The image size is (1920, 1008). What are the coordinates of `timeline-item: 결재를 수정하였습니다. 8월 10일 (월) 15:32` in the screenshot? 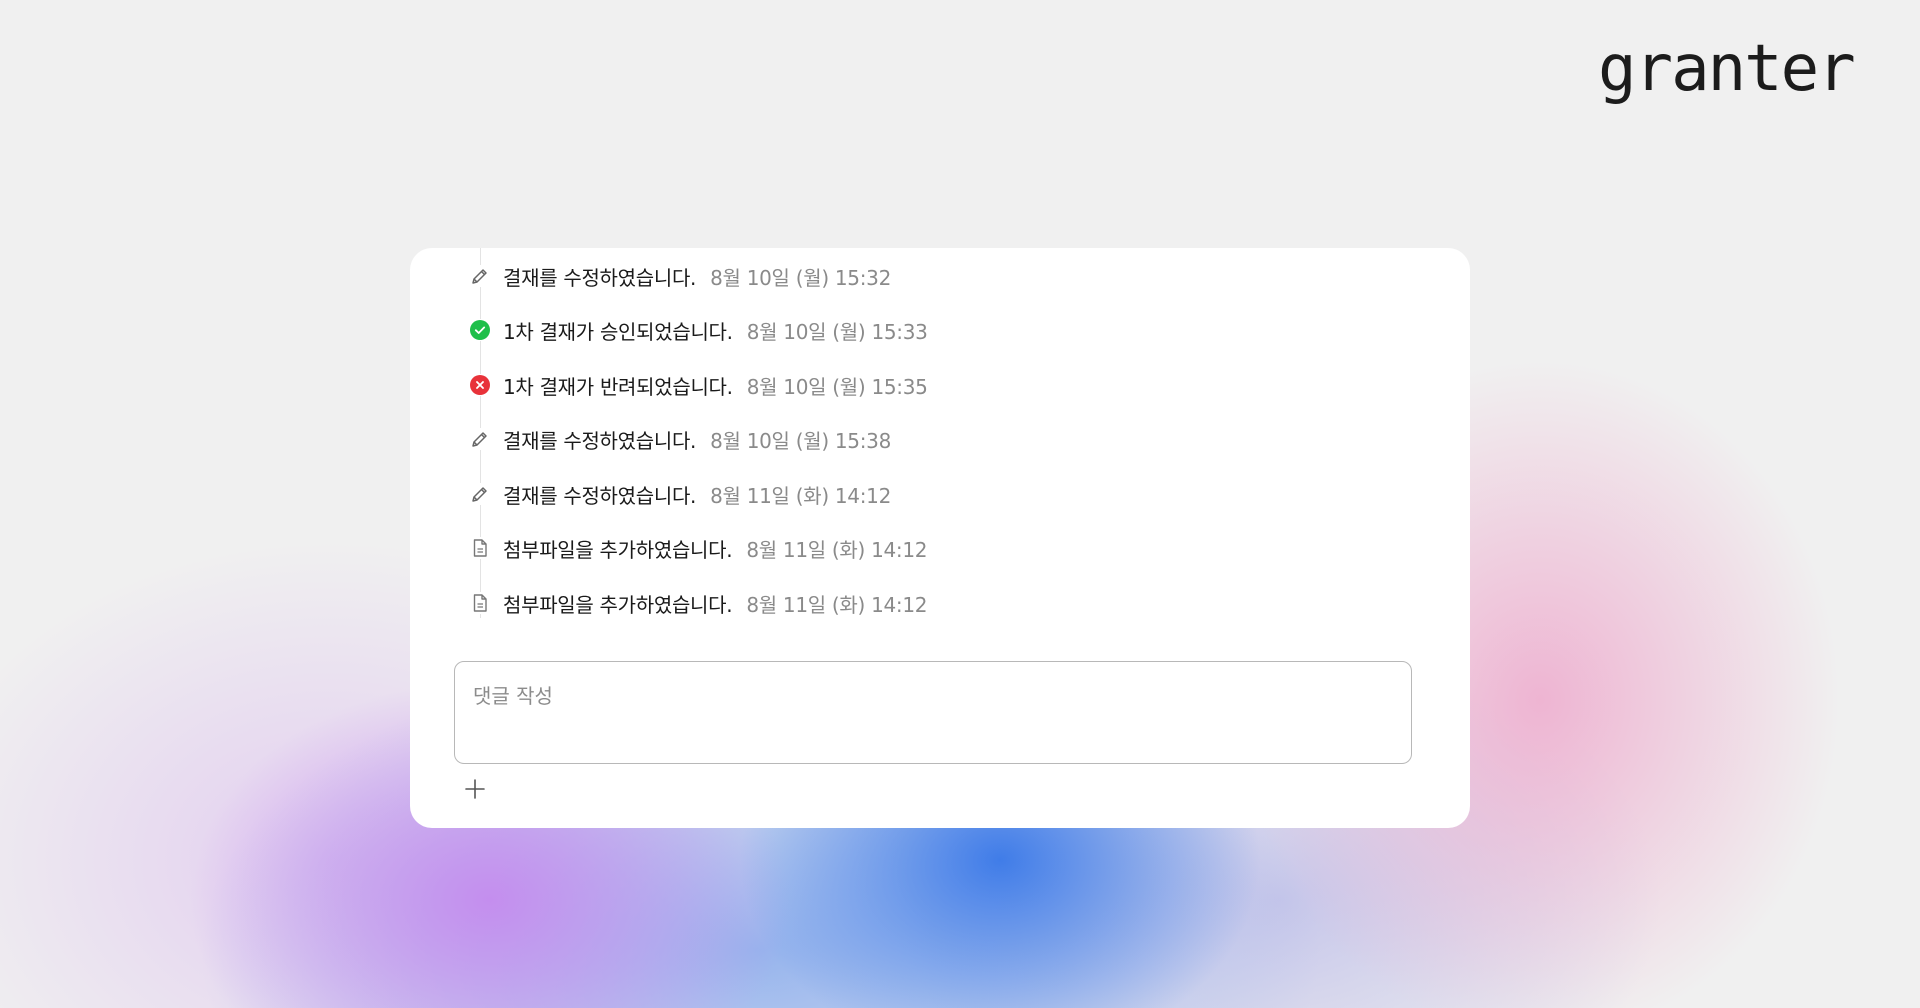 It's located at (676, 276).